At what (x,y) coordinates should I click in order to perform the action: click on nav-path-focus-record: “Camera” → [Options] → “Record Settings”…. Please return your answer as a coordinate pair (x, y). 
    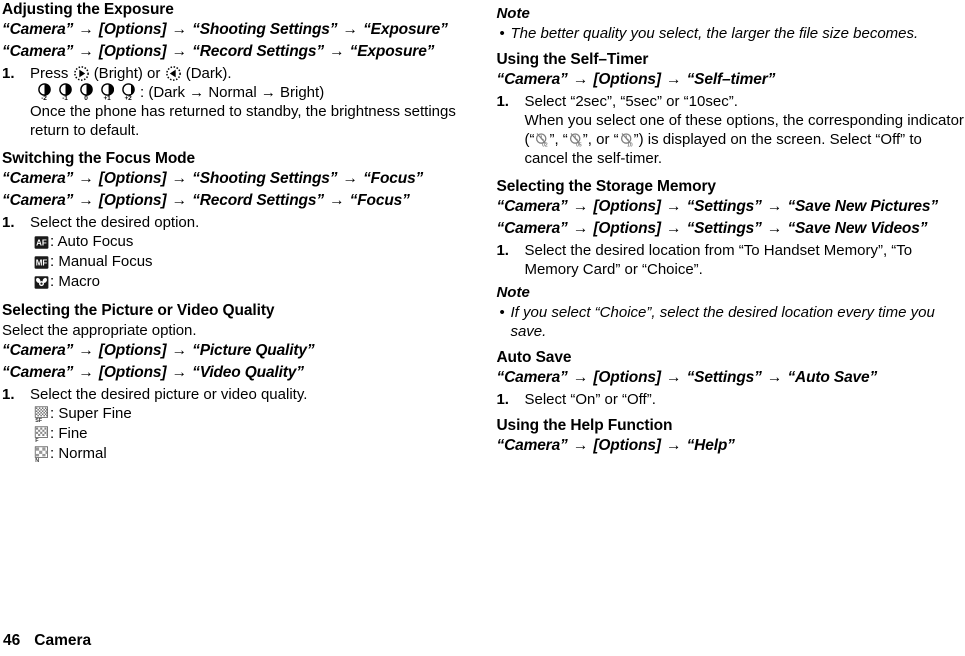
    Looking at the image, I should click on (236, 201).